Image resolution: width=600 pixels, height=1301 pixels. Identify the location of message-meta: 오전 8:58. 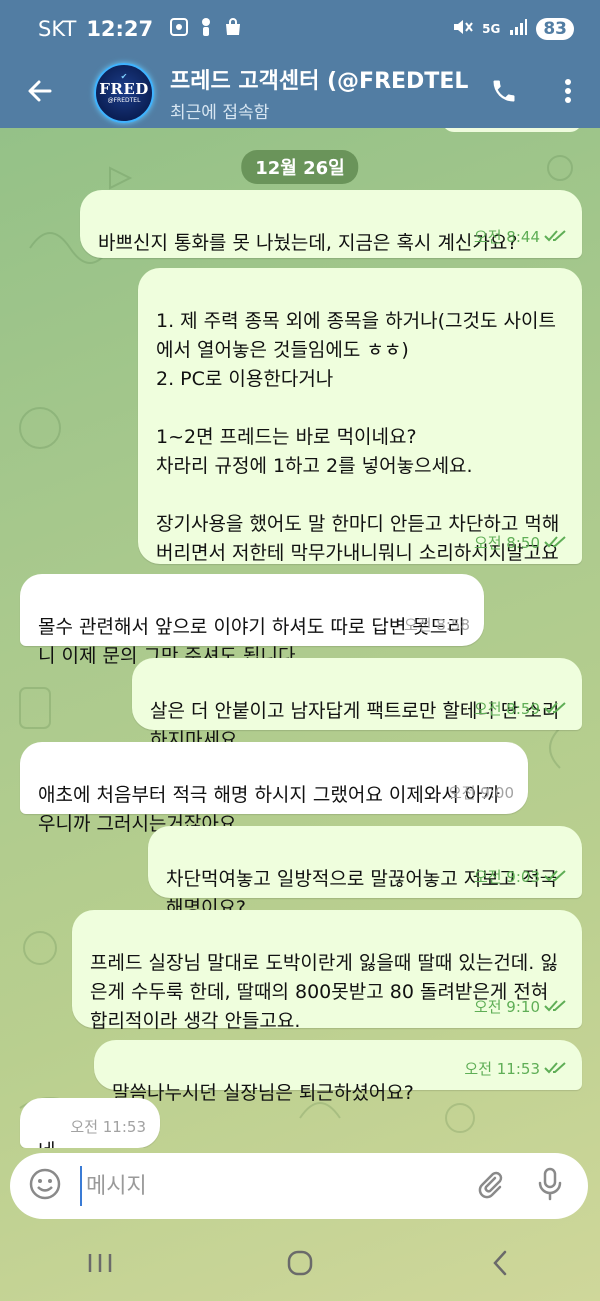
(437, 625).